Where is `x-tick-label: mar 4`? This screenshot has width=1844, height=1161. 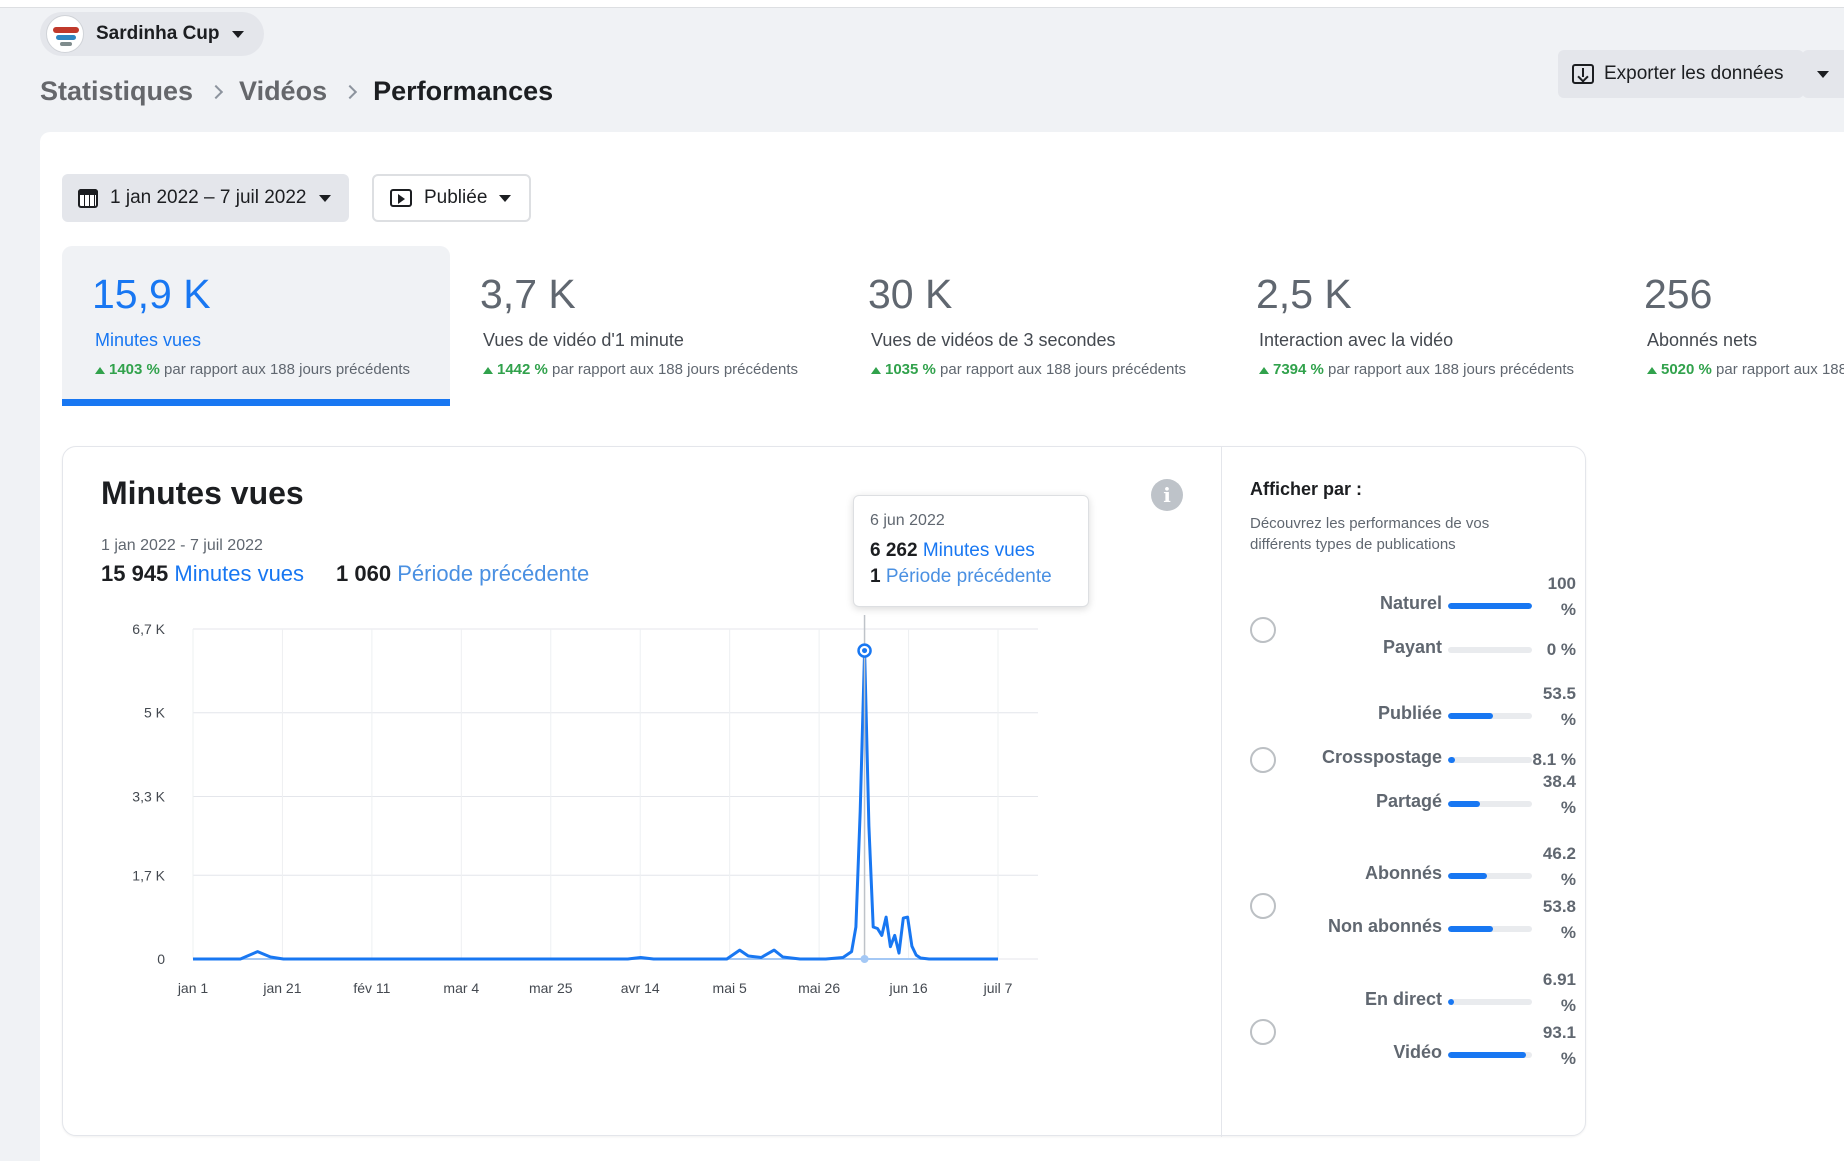
x-tick-label: mar 4 is located at coordinates (461, 988).